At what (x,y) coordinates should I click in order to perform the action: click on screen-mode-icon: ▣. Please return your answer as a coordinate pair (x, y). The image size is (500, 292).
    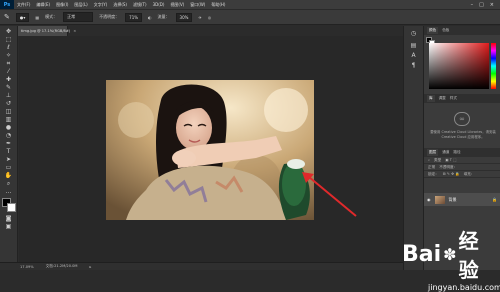
    Looking at the image, I should click on (9, 227).